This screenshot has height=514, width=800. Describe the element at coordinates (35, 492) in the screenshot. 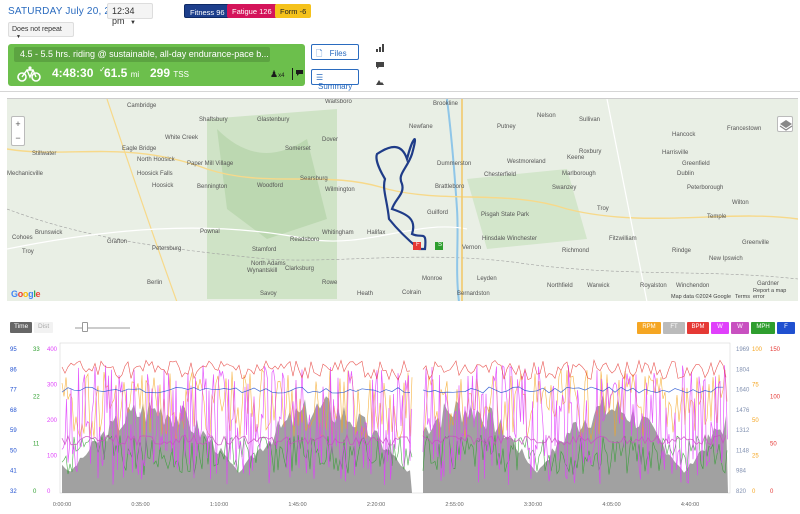

I see `axis-speed-tick: 0` at that location.